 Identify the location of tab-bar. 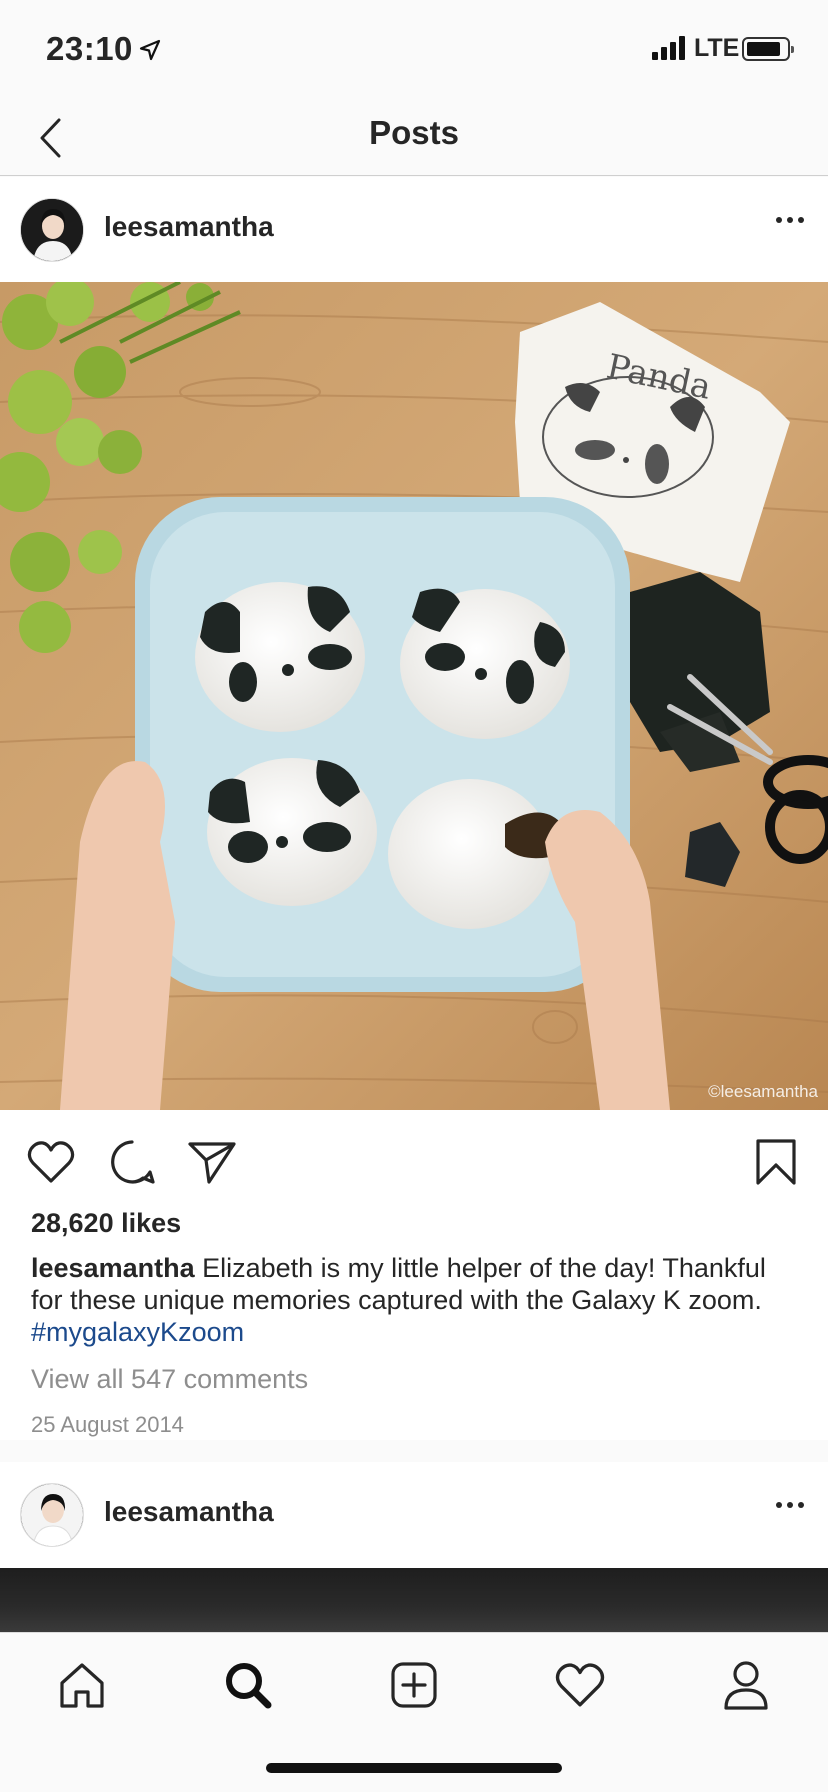
(414, 1712).